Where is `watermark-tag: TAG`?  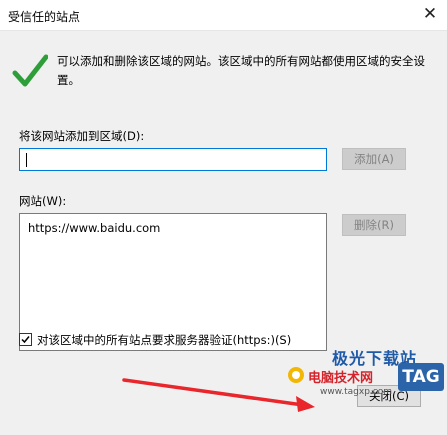 watermark-tag: TAG is located at coordinates (421, 377).